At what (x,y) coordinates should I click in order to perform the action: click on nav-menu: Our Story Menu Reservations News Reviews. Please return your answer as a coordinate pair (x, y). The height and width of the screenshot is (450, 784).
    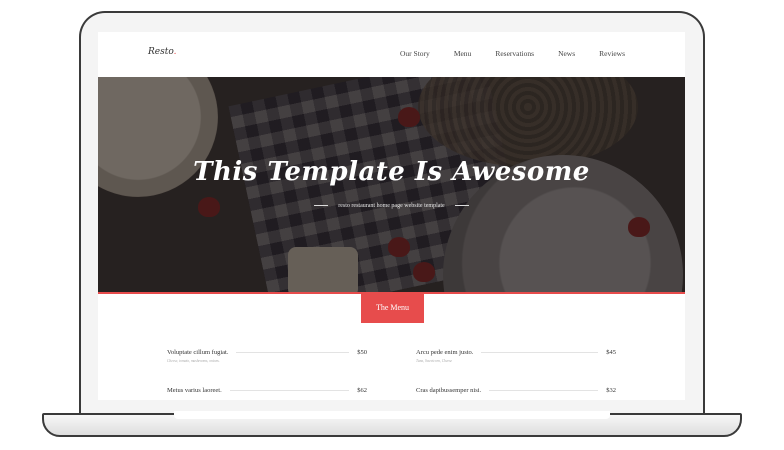
    Looking at the image, I should click on (512, 53).